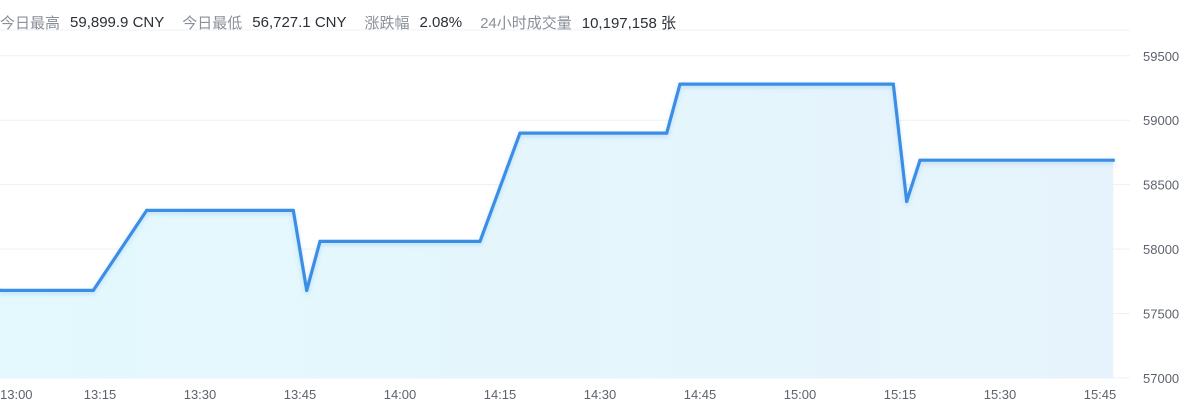 This screenshot has height=418, width=1180. What do you see at coordinates (1161, 249) in the screenshot?
I see `y-tick-label: 58000` at bounding box center [1161, 249].